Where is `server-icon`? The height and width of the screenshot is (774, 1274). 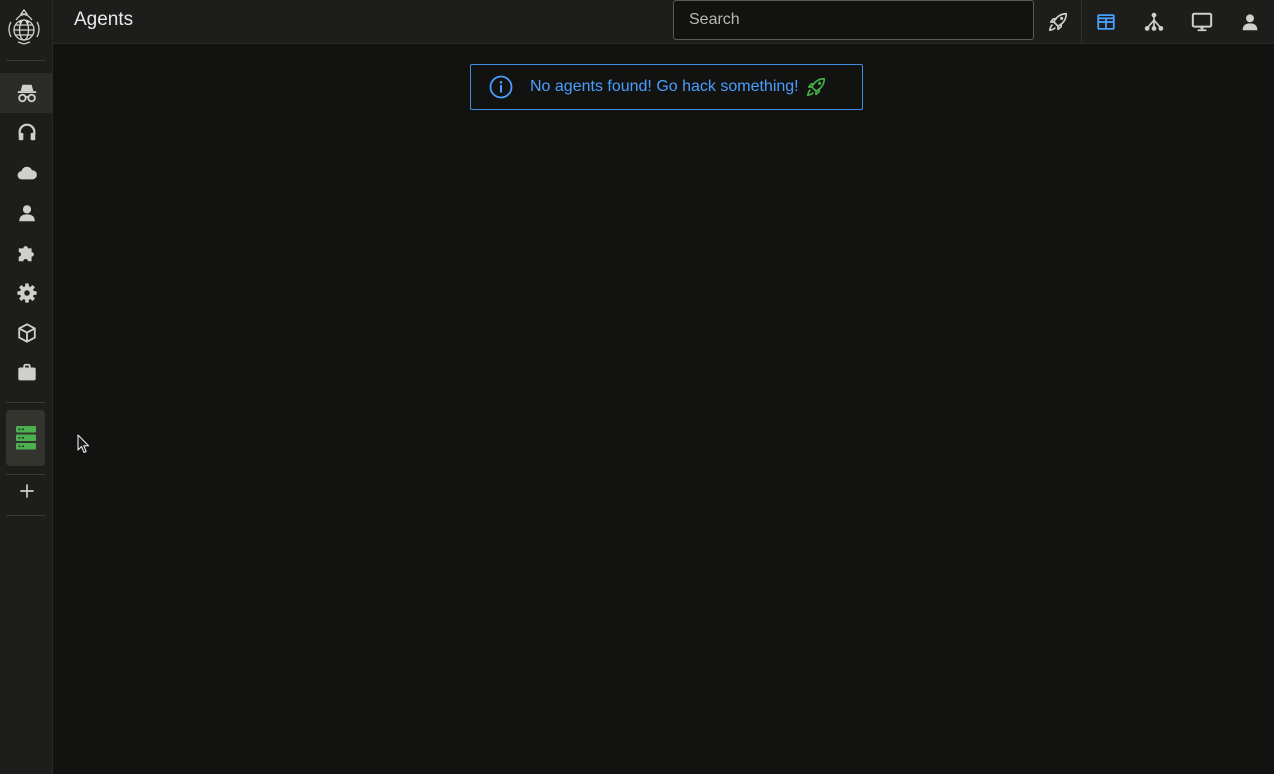 server-icon is located at coordinates (25, 438).